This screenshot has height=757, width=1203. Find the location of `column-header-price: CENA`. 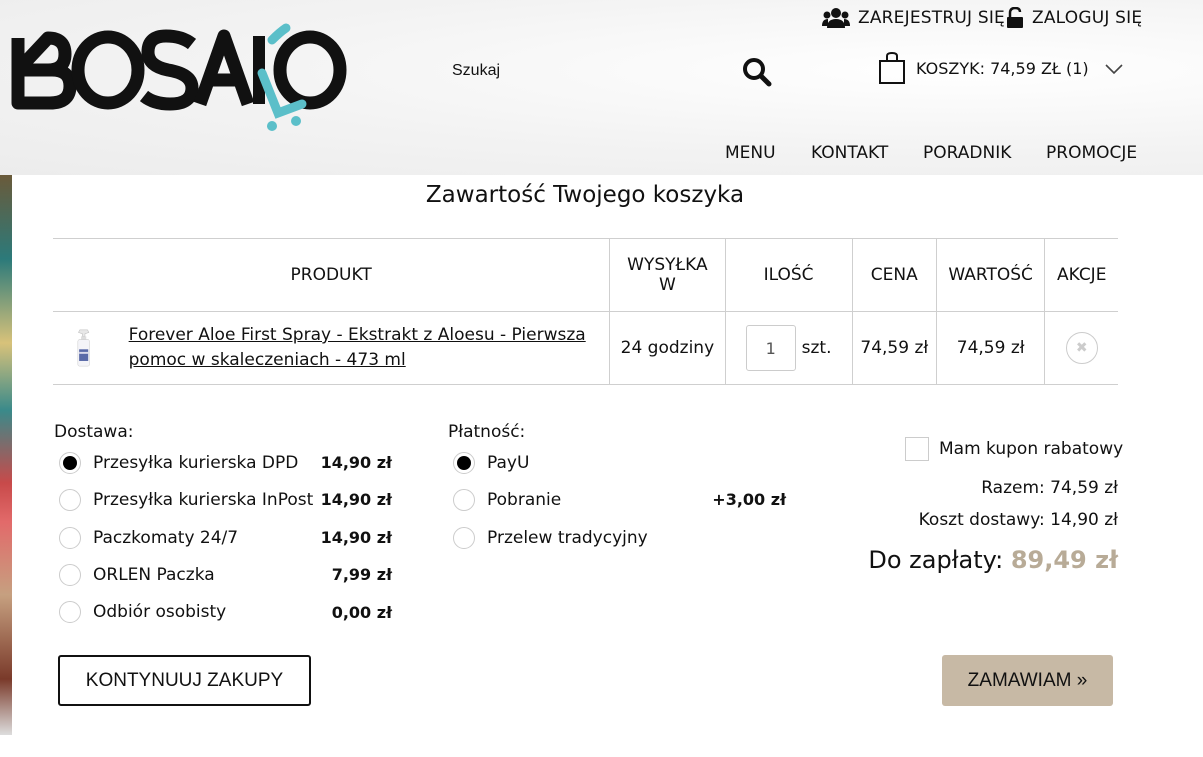

column-header-price: CENA is located at coordinates (894, 275).